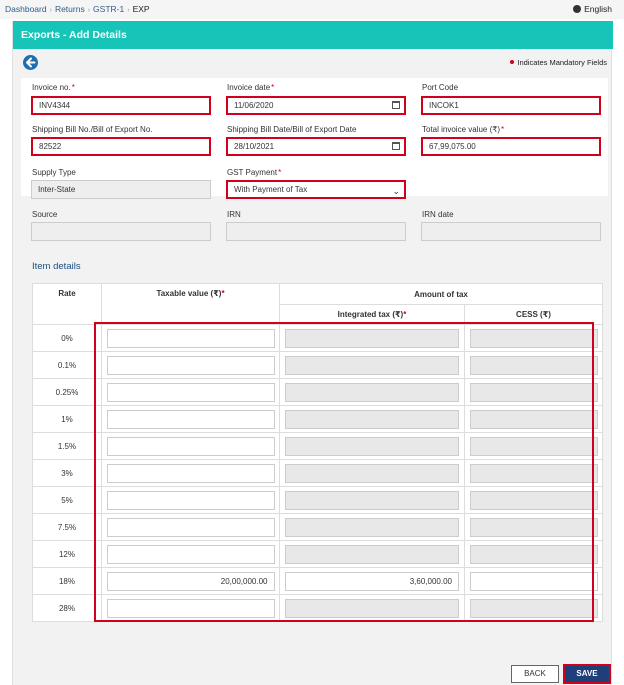  Describe the element at coordinates (271, 189) in the screenshot. I see `gst-payment-value: With Payment of Tax` at that location.